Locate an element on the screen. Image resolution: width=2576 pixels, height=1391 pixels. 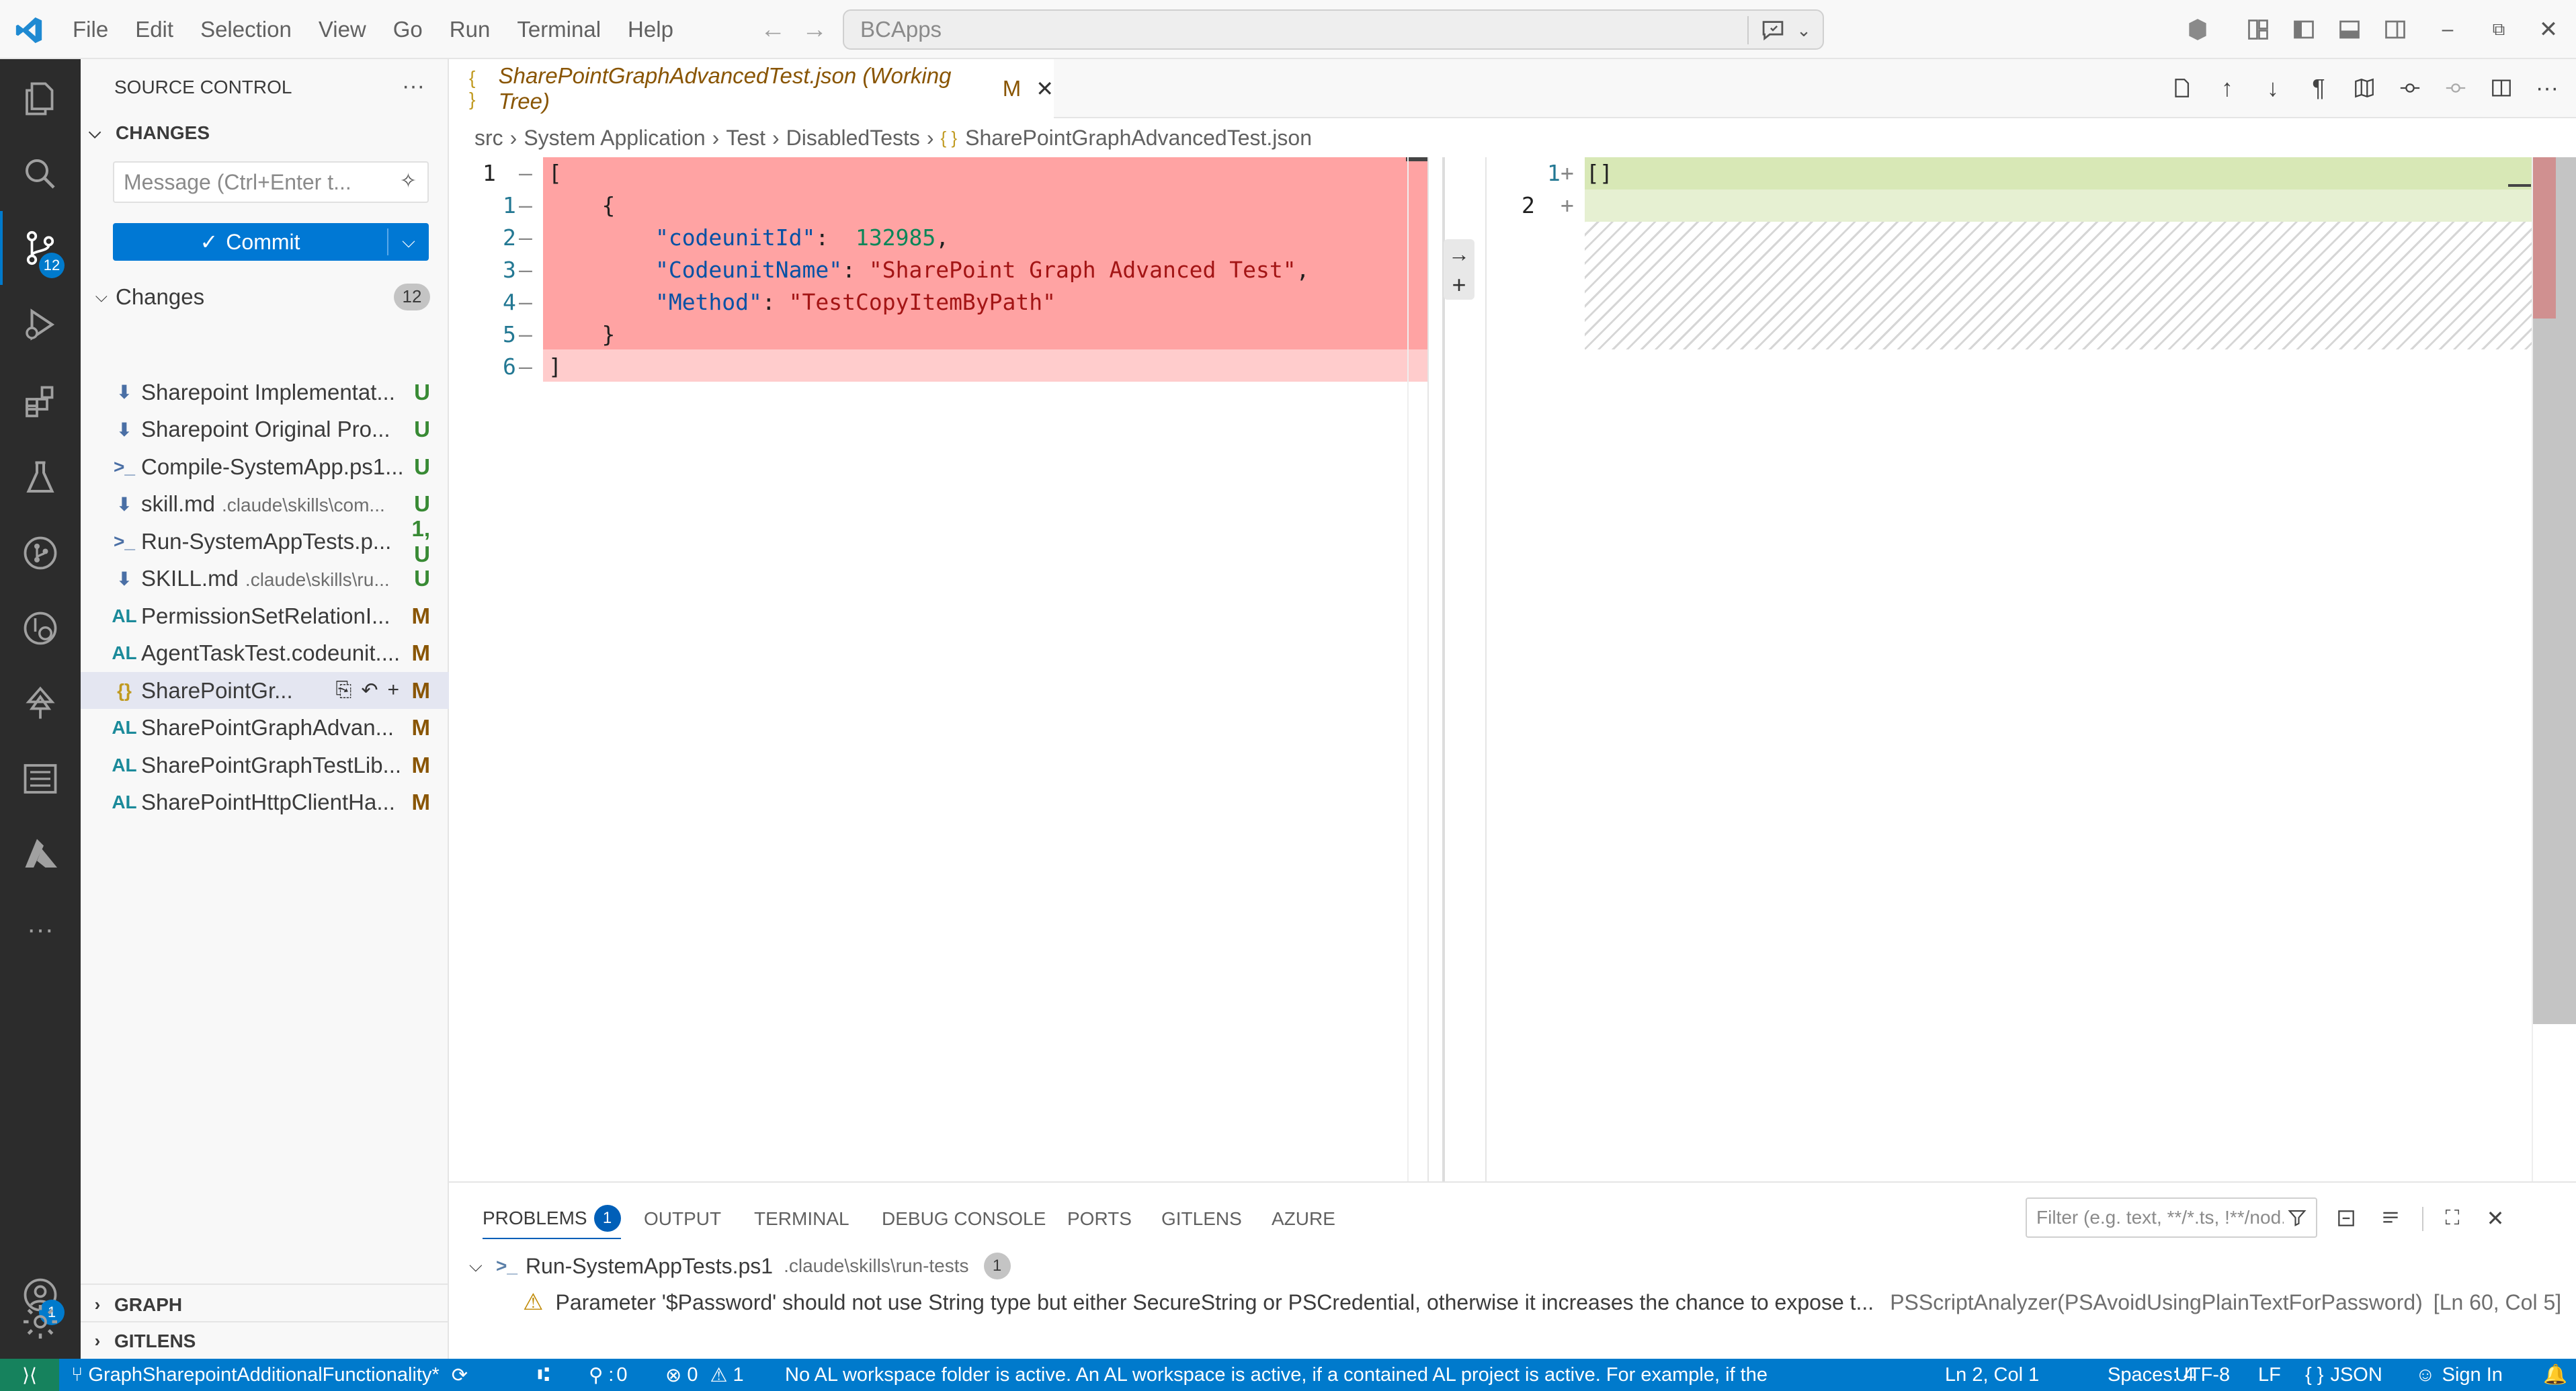
stage-plus-icon: + is located at coordinates (1459, 284).